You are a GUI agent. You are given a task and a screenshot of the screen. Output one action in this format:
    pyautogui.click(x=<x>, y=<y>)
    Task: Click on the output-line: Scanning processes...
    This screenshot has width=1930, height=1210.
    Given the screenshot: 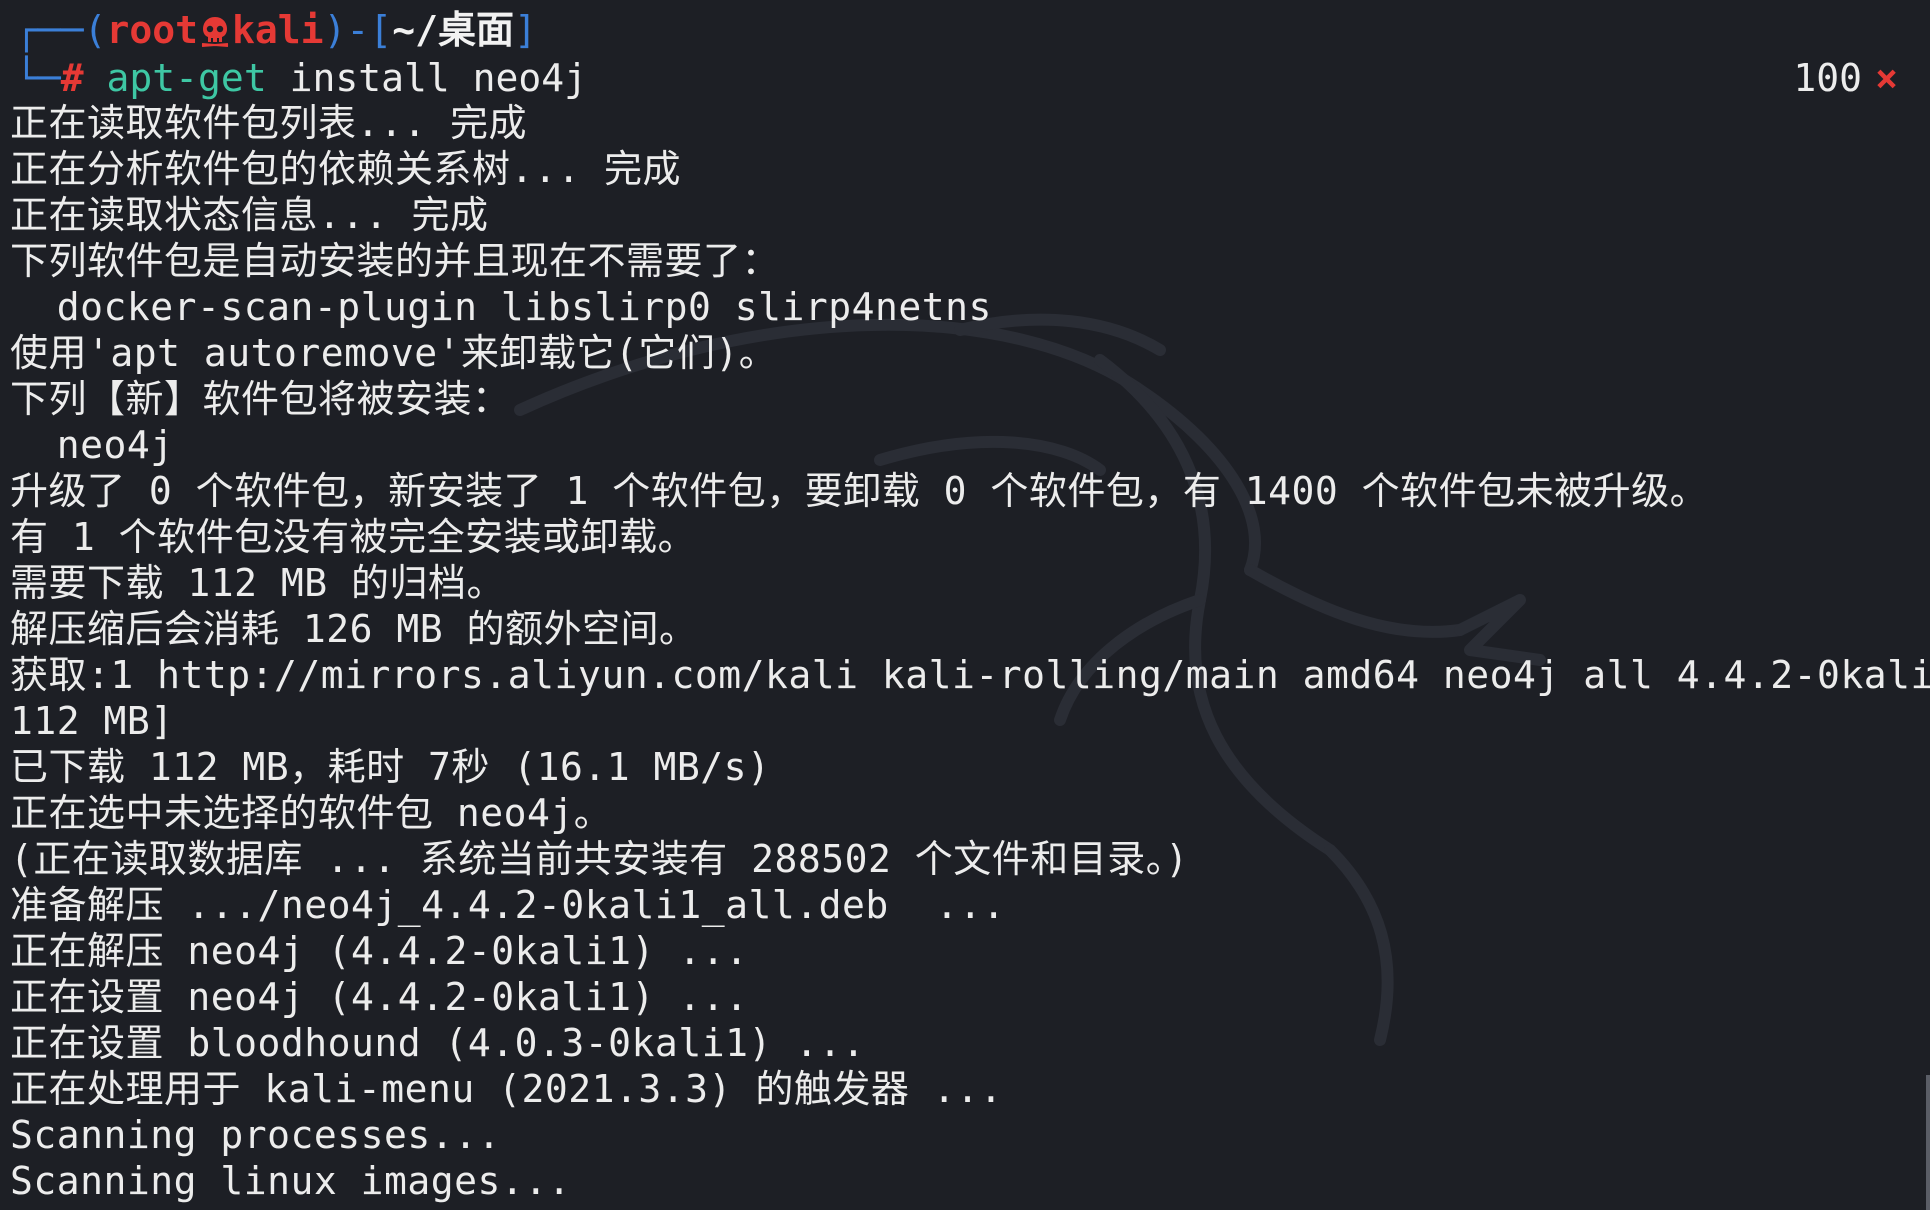 What is the action you would take?
    pyautogui.click(x=255, y=1135)
    